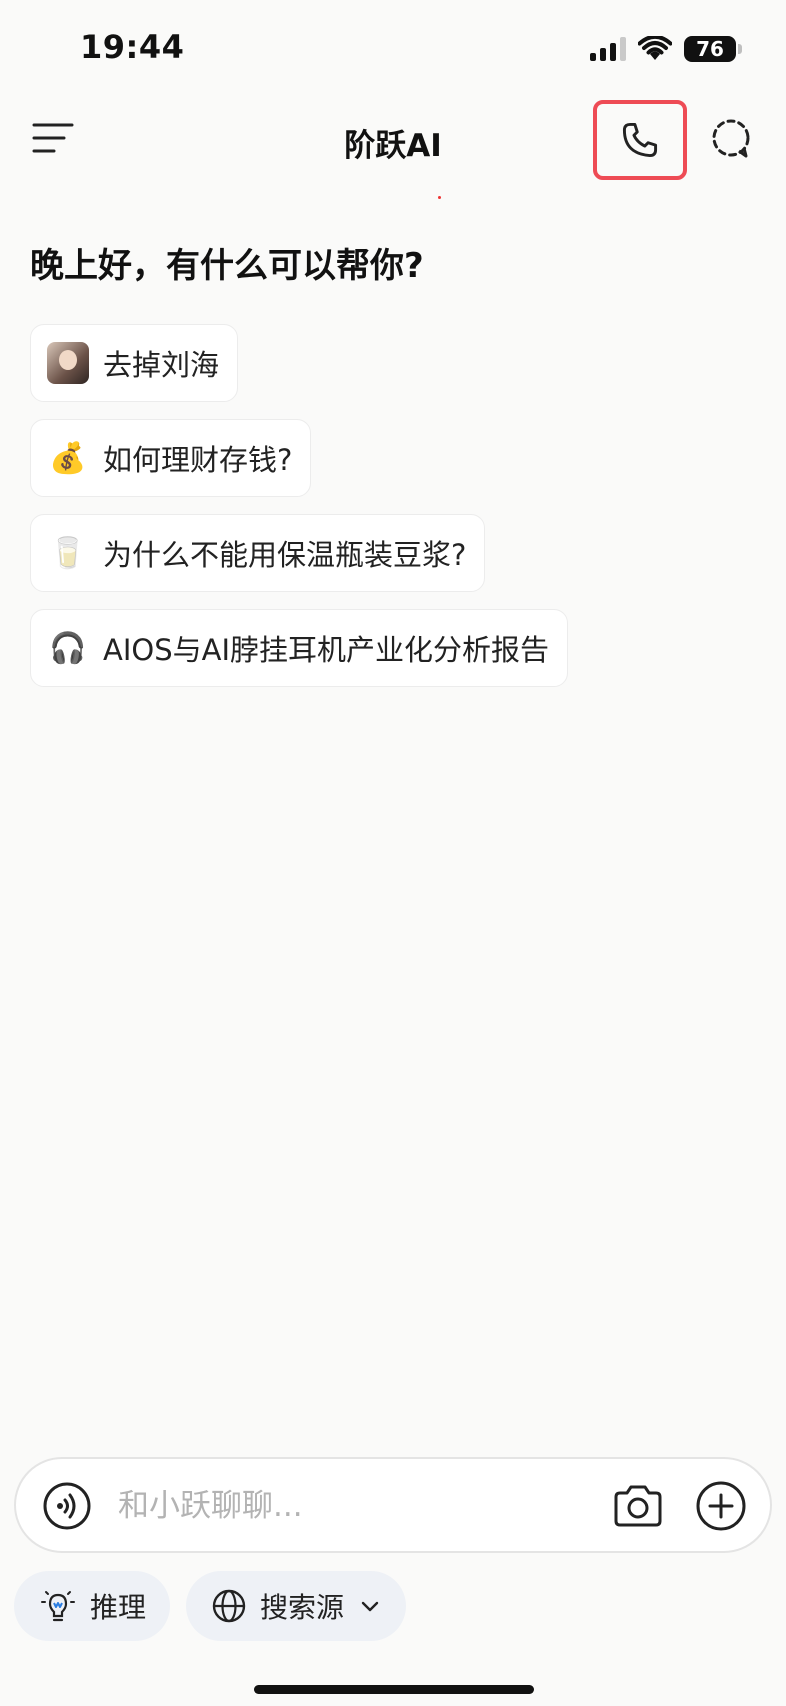 The height and width of the screenshot is (1706, 786). Describe the element at coordinates (721, 1506) in the screenshot. I see `add-icon` at that location.